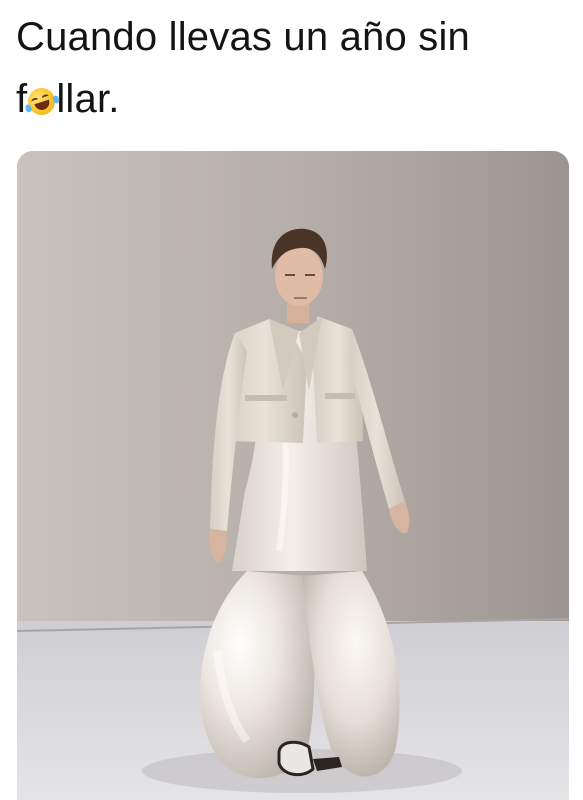 The image size is (583, 800). What do you see at coordinates (22, 99) in the screenshot?
I see `caption-prefix: f` at bounding box center [22, 99].